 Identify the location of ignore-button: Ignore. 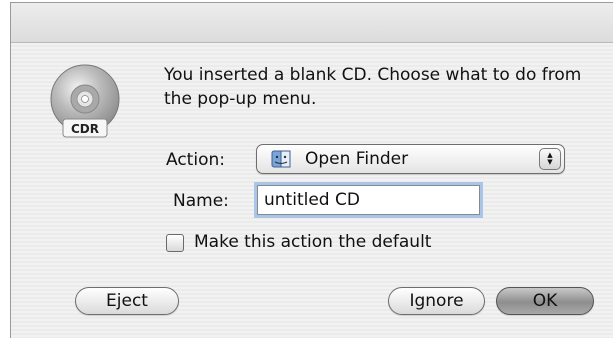
(436, 301).